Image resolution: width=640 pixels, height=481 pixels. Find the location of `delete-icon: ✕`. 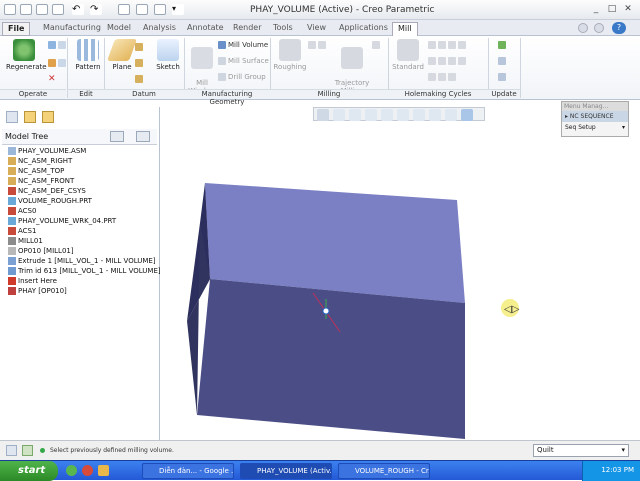

delete-icon: ✕ is located at coordinates (52, 79).